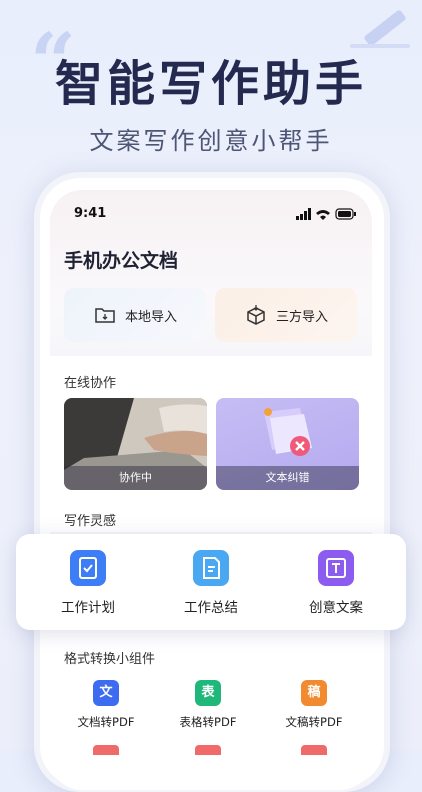 This screenshot has height=792, width=422. What do you see at coordinates (211, 212) in the screenshot?
I see `status-bar: 9:41` at bounding box center [211, 212].